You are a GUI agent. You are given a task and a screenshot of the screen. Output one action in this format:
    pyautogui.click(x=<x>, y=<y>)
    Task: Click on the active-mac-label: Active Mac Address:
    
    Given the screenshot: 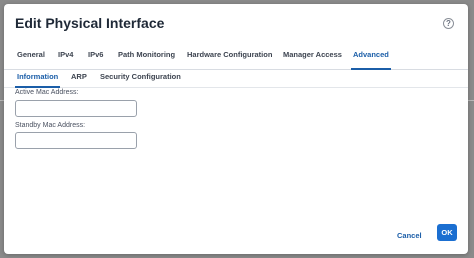 What is the action you would take?
    pyautogui.click(x=47, y=92)
    